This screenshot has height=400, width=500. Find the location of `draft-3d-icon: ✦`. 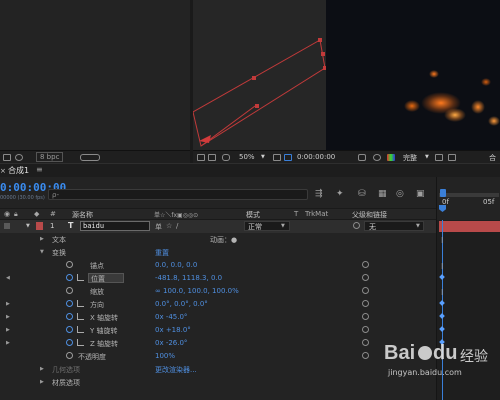

draft-3d-icon: ✦ is located at coordinates (340, 194).